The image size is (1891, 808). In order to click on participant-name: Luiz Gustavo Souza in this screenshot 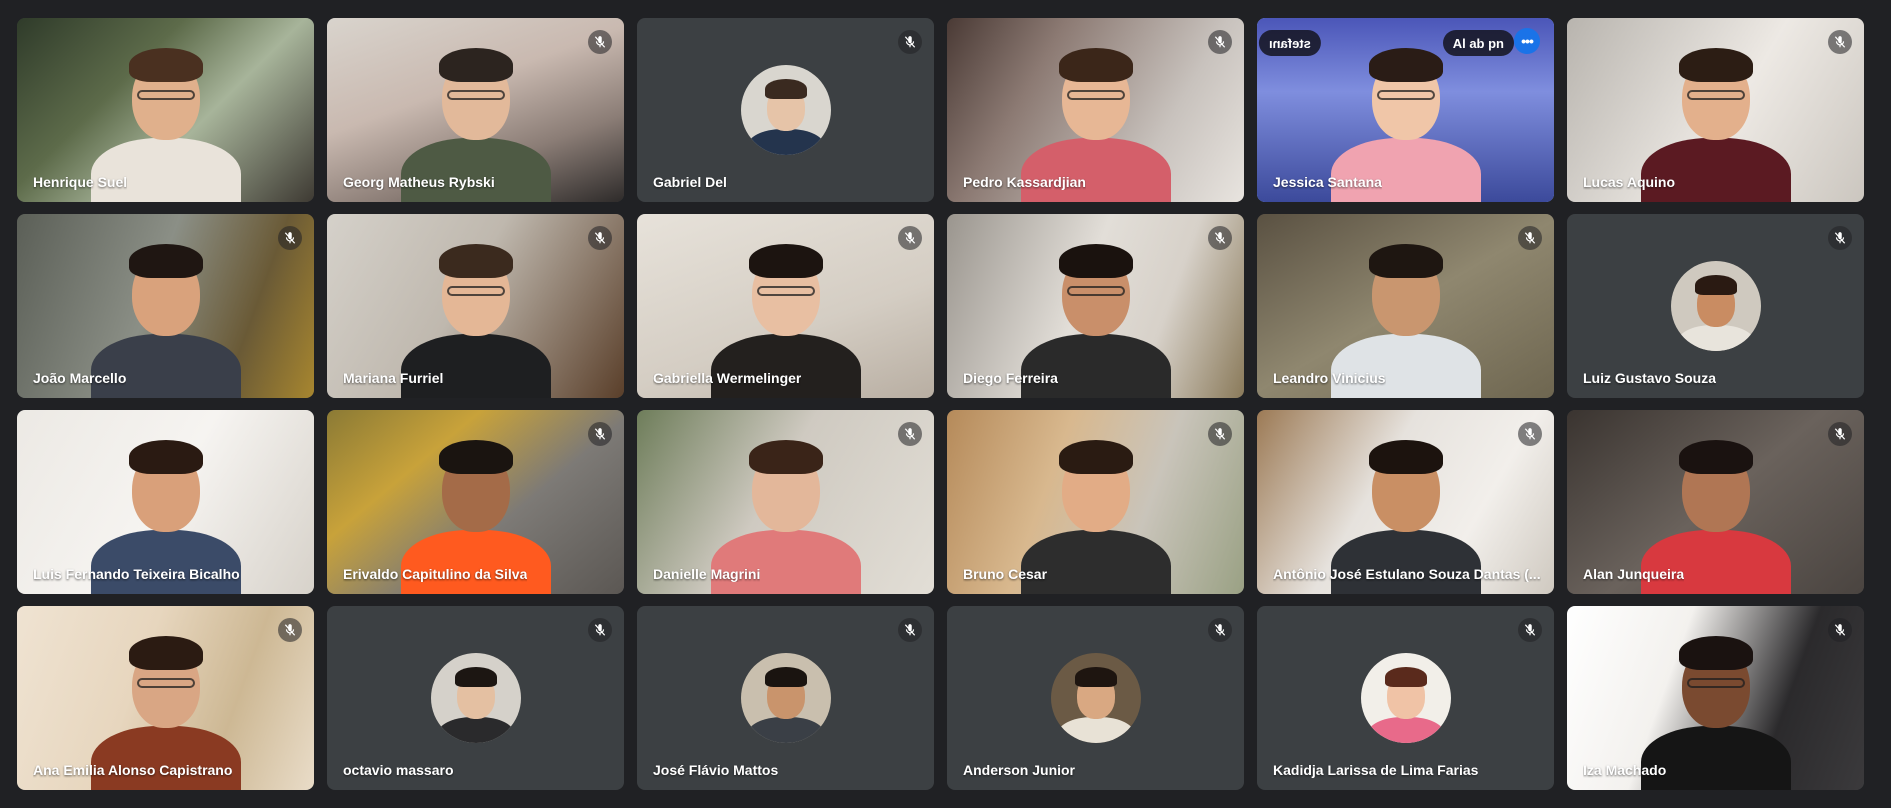, I will do `click(1650, 378)`.